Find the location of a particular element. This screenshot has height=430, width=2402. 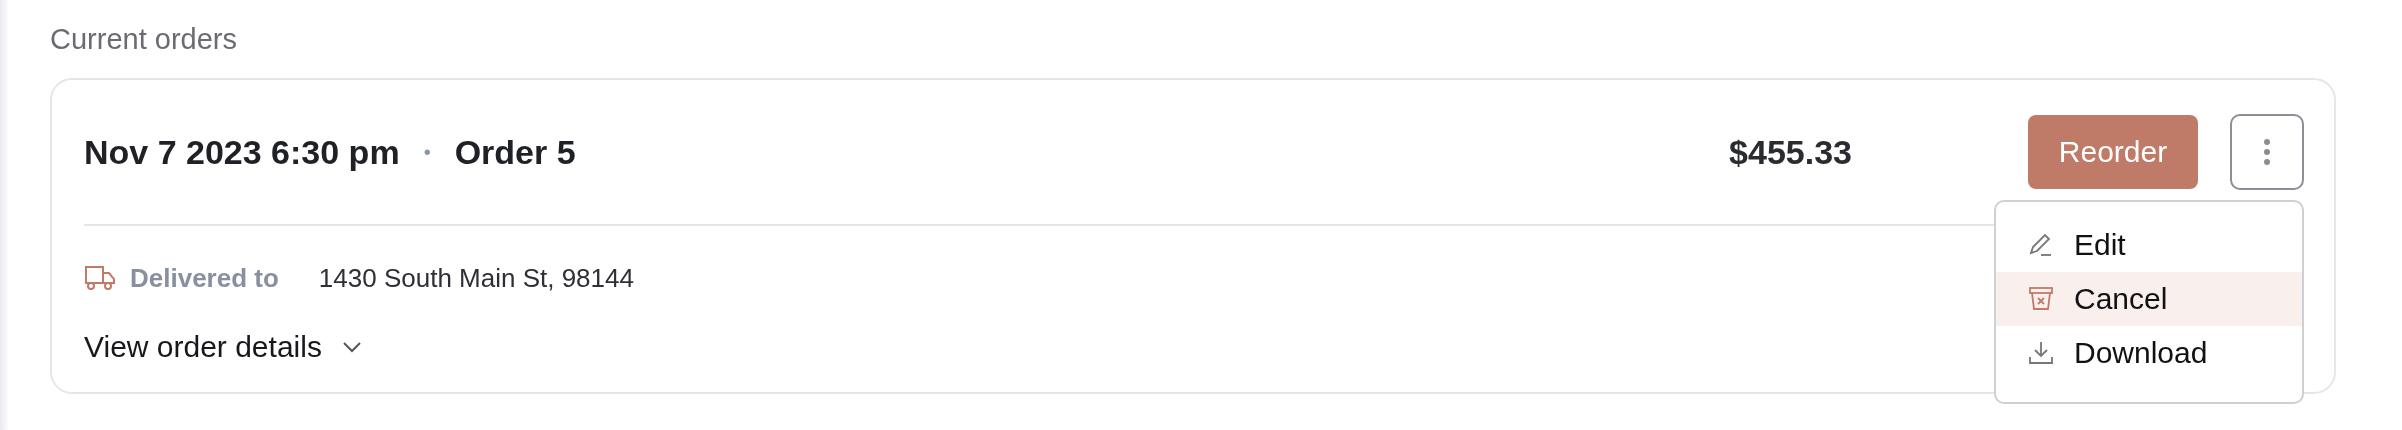

pencil-icon is located at coordinates (2041, 245).